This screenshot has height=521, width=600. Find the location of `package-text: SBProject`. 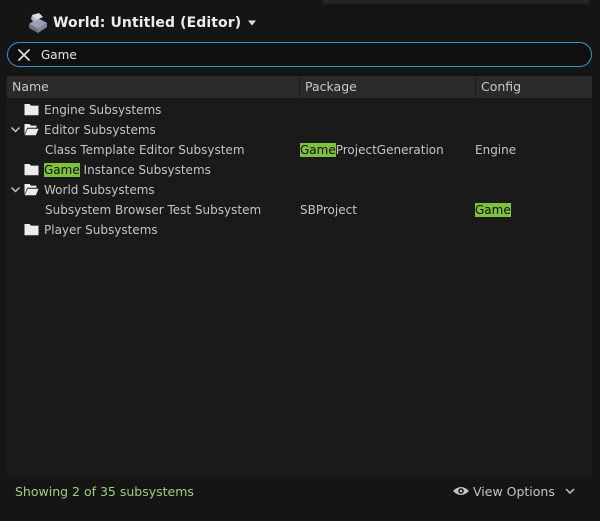

package-text: SBProject is located at coordinates (328, 210).